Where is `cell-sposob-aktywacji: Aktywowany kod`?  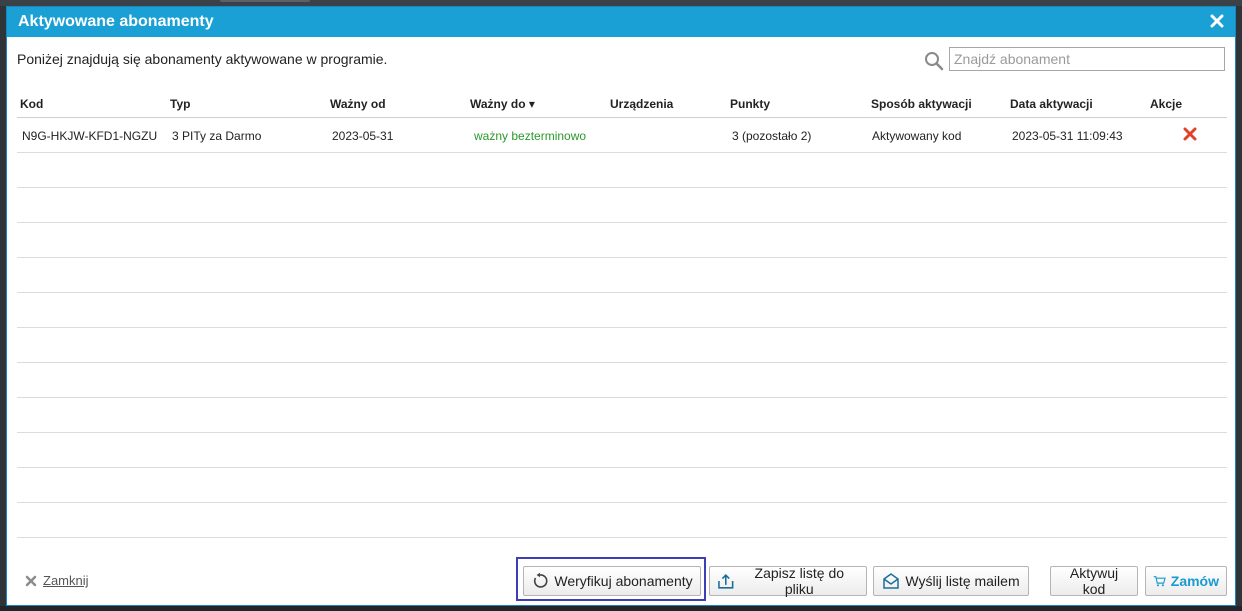
cell-sposob-aktywacji: Aktywowany kod is located at coordinates (917, 136).